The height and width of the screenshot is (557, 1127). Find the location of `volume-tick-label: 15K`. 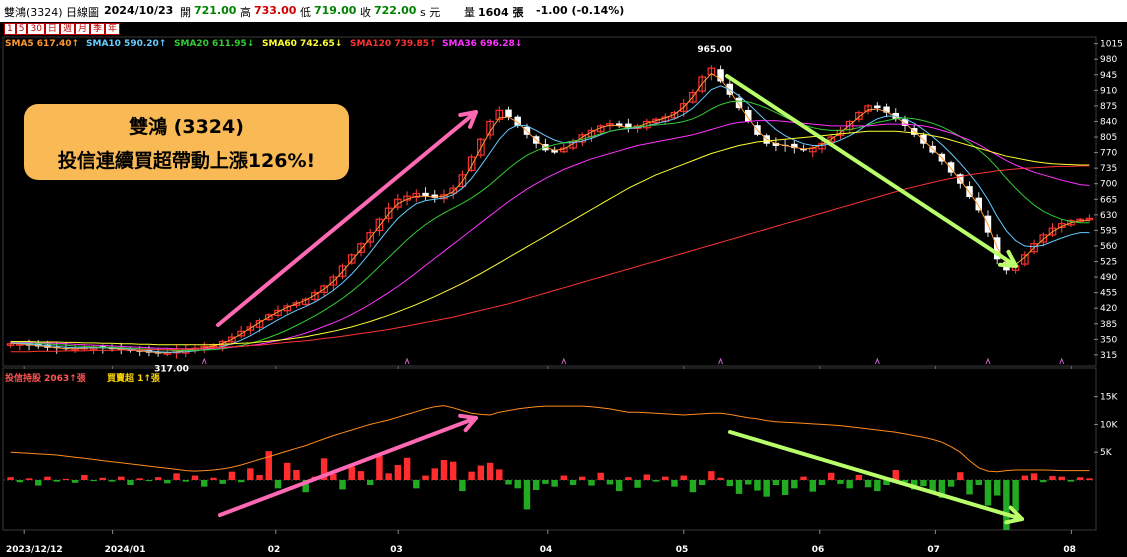

volume-tick-label: 15K is located at coordinates (1109, 398).